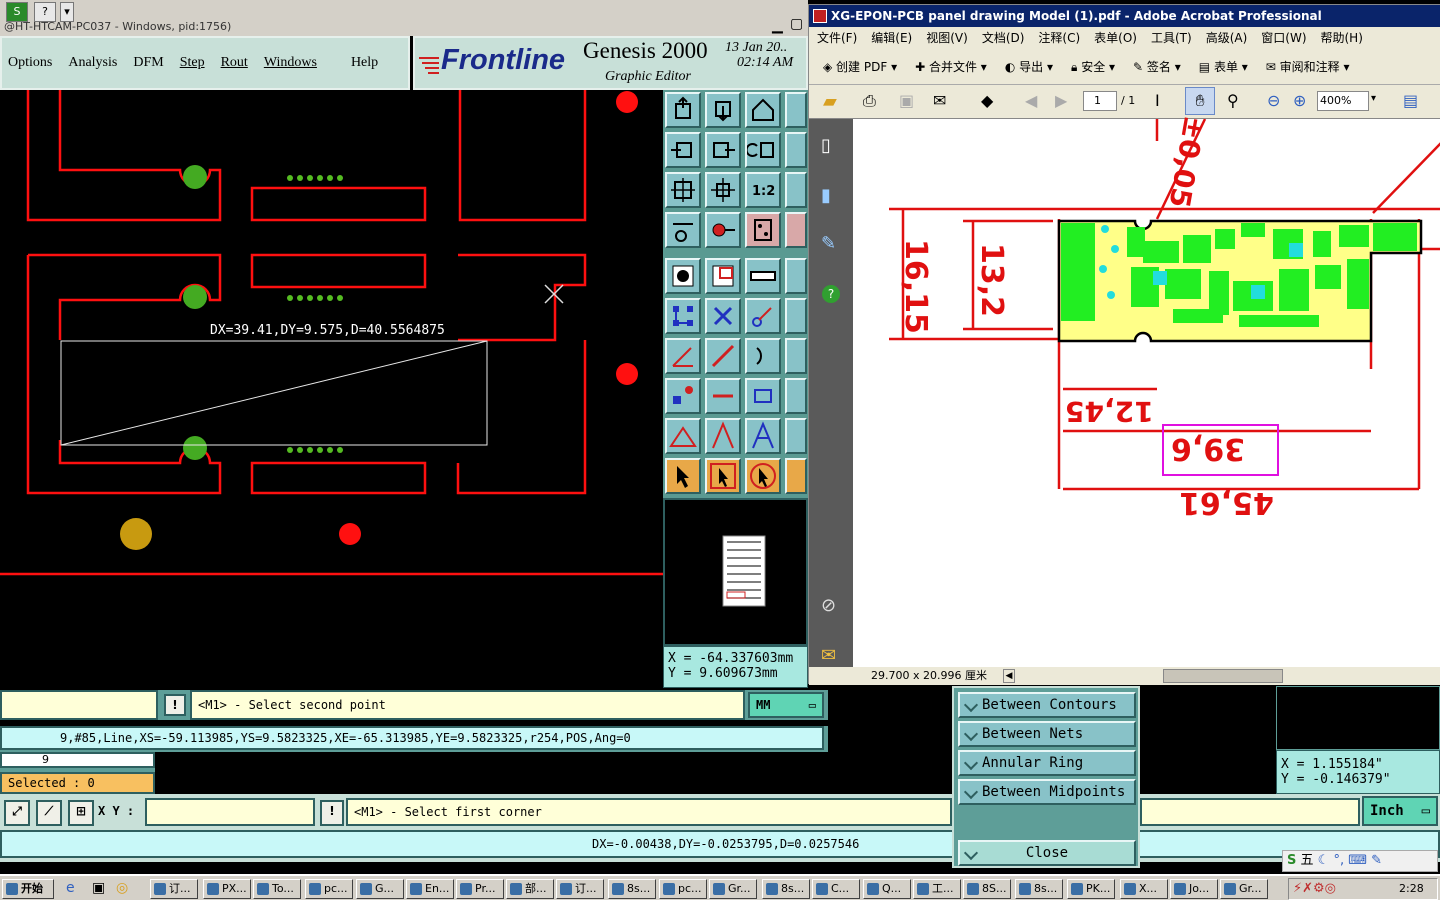 The width and height of the screenshot is (1440, 900). Describe the element at coordinates (175, 705) in the screenshot. I see `info-button: !` at that location.